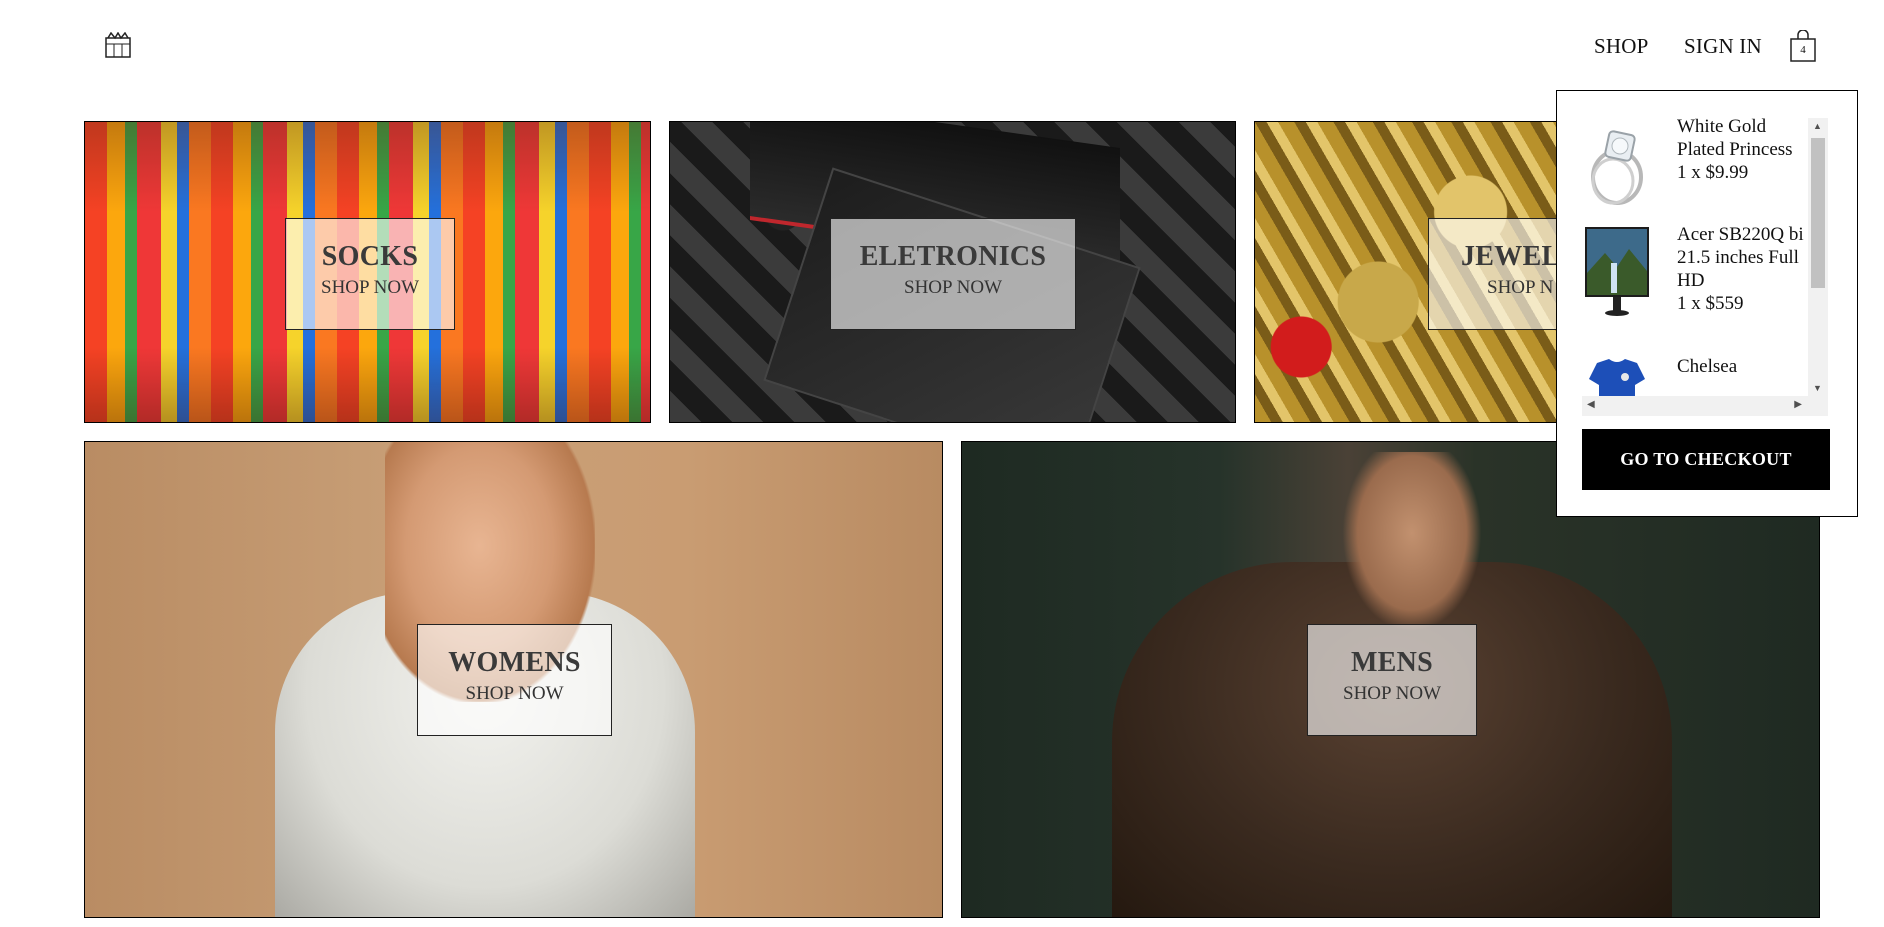 The image size is (1884, 927). Describe the element at coordinates (1723, 46) in the screenshot. I see `nav-sign-in-link: SIGN IN` at that location.